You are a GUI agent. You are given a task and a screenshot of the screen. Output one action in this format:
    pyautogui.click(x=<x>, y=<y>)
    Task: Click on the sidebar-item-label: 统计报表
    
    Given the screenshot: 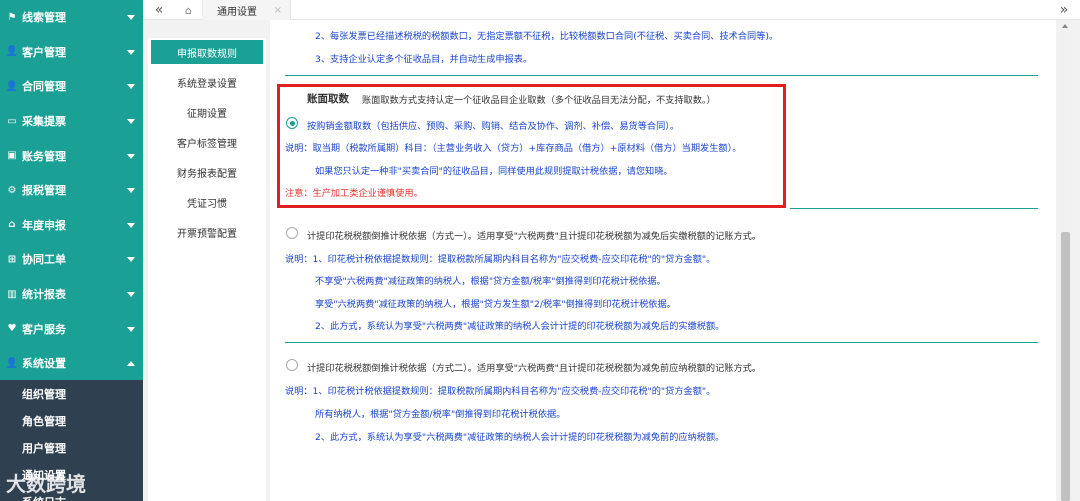 What is the action you would take?
    pyautogui.click(x=44, y=295)
    